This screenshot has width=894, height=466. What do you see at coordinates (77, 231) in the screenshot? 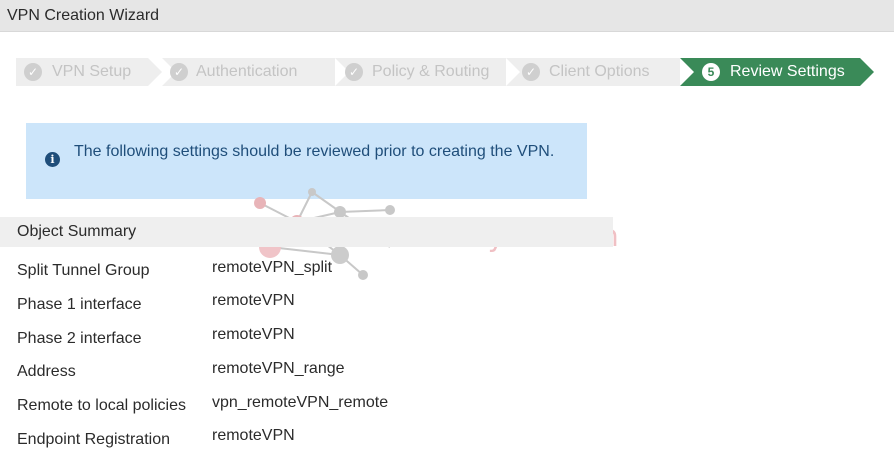
I see `summary-title: Object Summary` at bounding box center [77, 231].